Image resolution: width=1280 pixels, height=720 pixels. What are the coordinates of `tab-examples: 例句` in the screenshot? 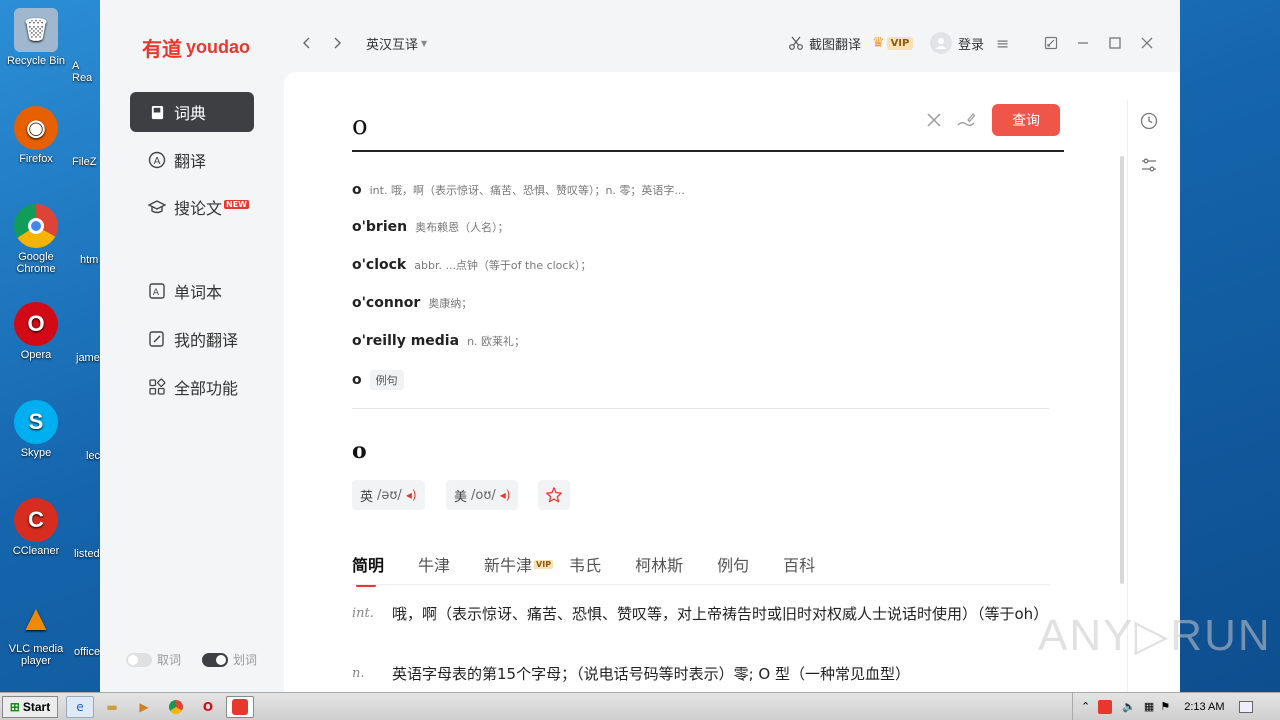 It's located at (733, 564).